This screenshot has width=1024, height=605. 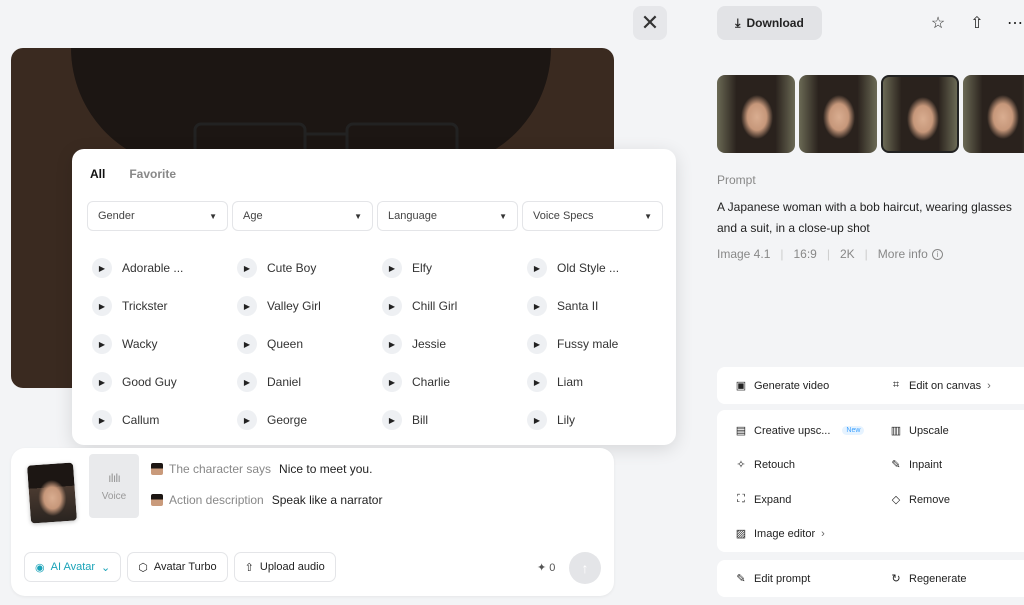 I want to click on close-button: ✕, so click(x=650, y=23).